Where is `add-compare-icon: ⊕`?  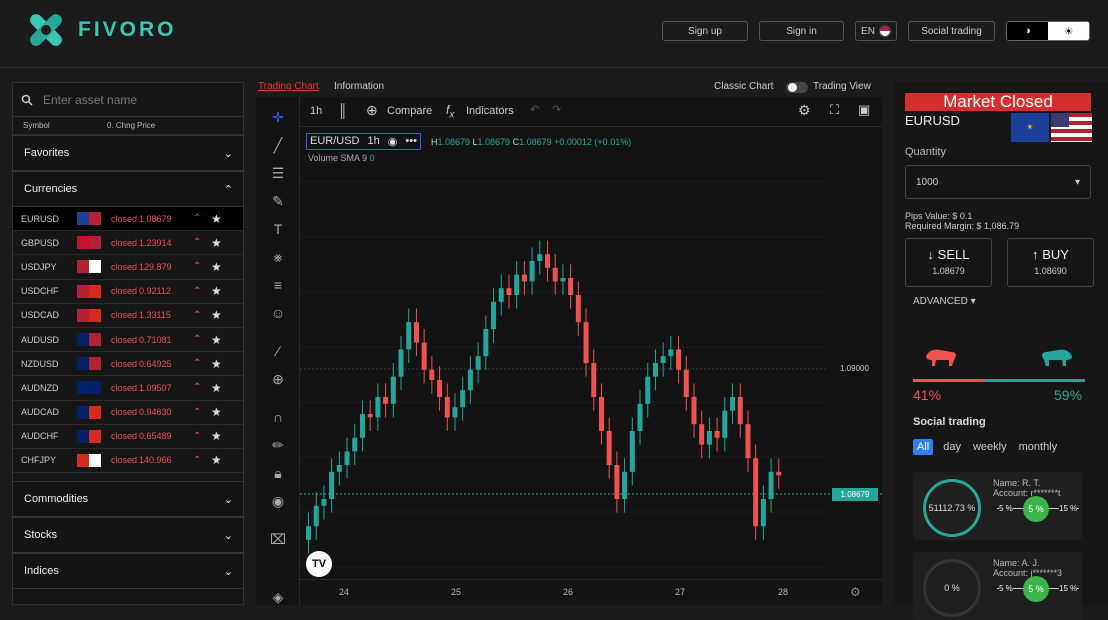
add-compare-icon: ⊕ is located at coordinates (372, 110).